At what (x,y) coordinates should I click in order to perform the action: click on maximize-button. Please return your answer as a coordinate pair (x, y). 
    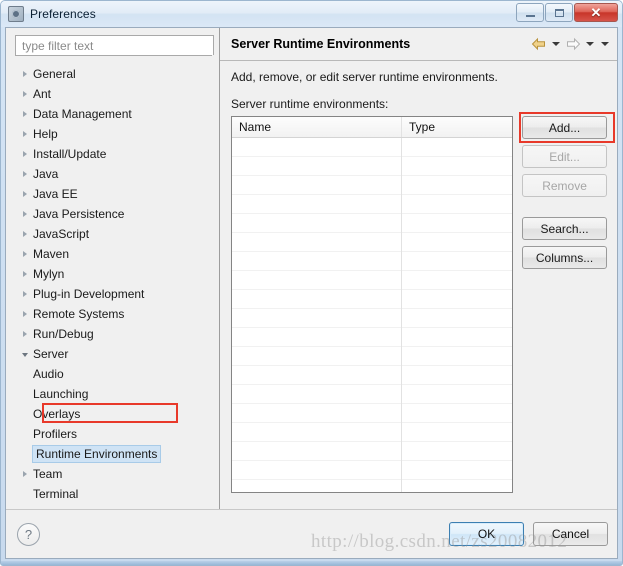
    Looking at the image, I should click on (559, 12).